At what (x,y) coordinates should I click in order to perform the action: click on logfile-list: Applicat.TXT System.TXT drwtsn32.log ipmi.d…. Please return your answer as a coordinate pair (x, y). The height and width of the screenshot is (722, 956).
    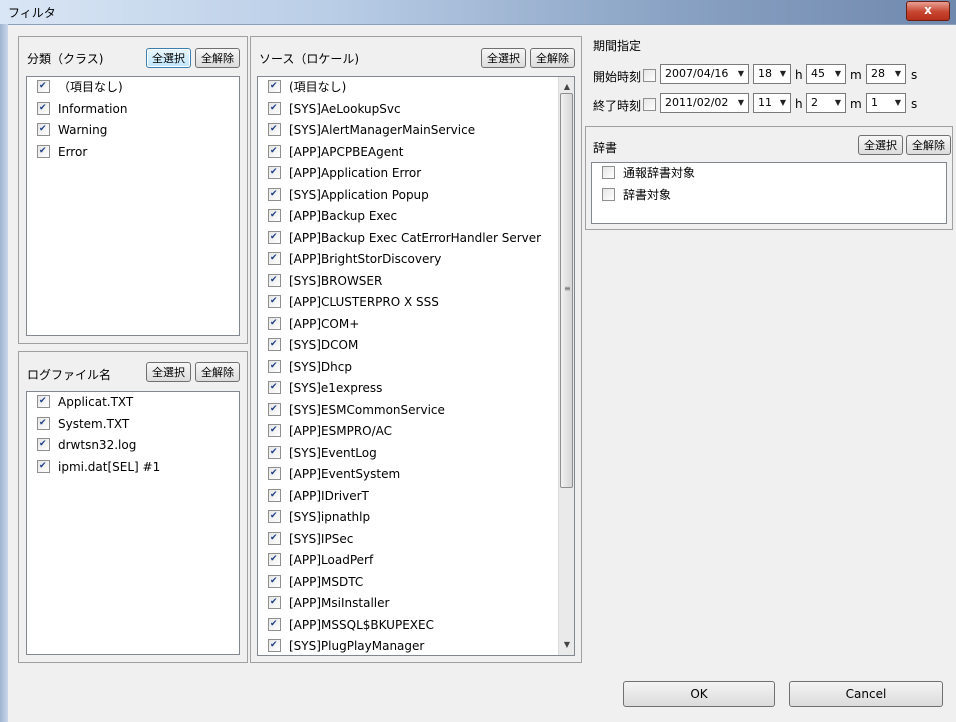
    Looking at the image, I should click on (133, 523).